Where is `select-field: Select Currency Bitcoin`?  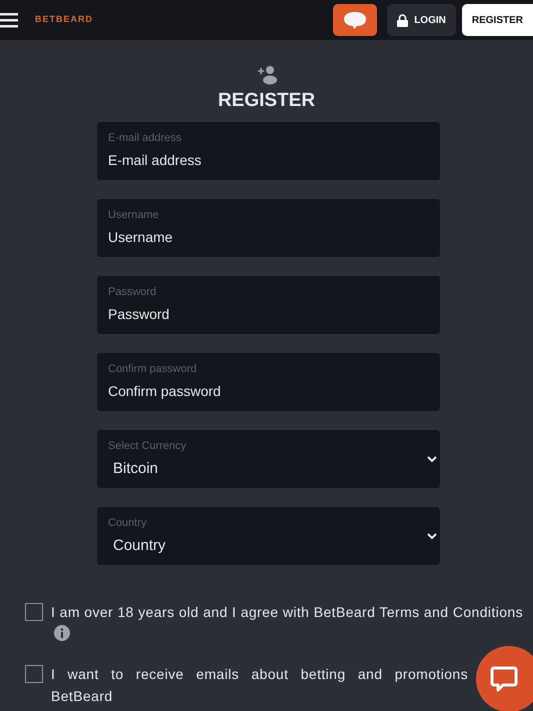
select-field: Select Currency Bitcoin is located at coordinates (268, 459).